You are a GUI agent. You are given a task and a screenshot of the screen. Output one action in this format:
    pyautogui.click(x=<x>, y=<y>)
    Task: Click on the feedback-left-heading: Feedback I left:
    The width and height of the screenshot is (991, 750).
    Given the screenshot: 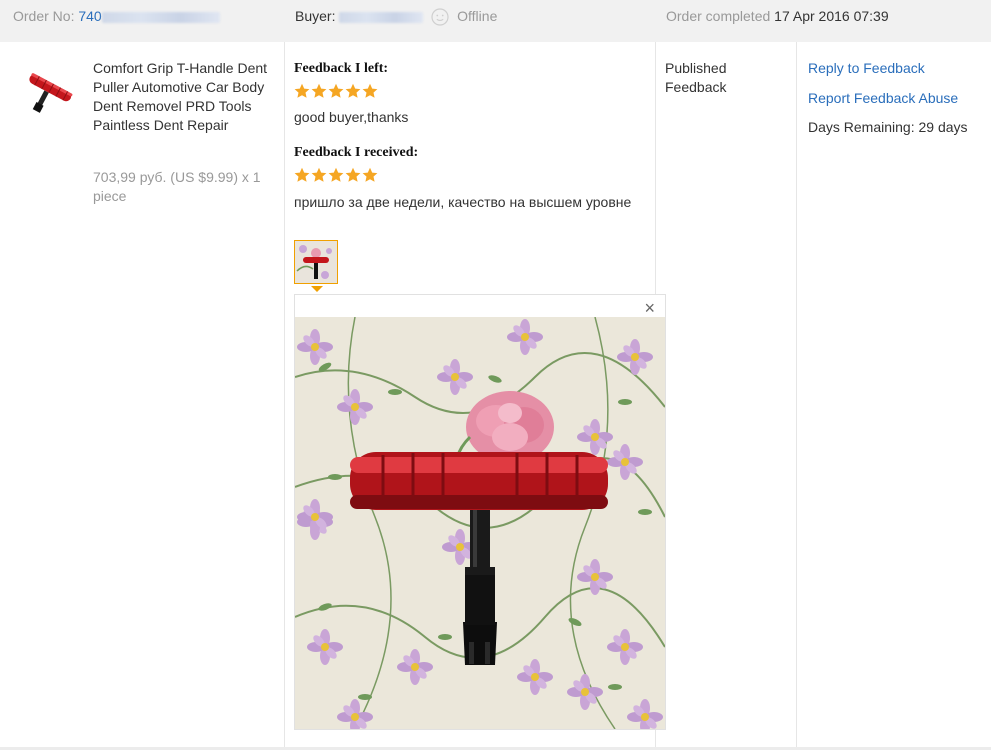 What is the action you would take?
    pyautogui.click(x=341, y=68)
    